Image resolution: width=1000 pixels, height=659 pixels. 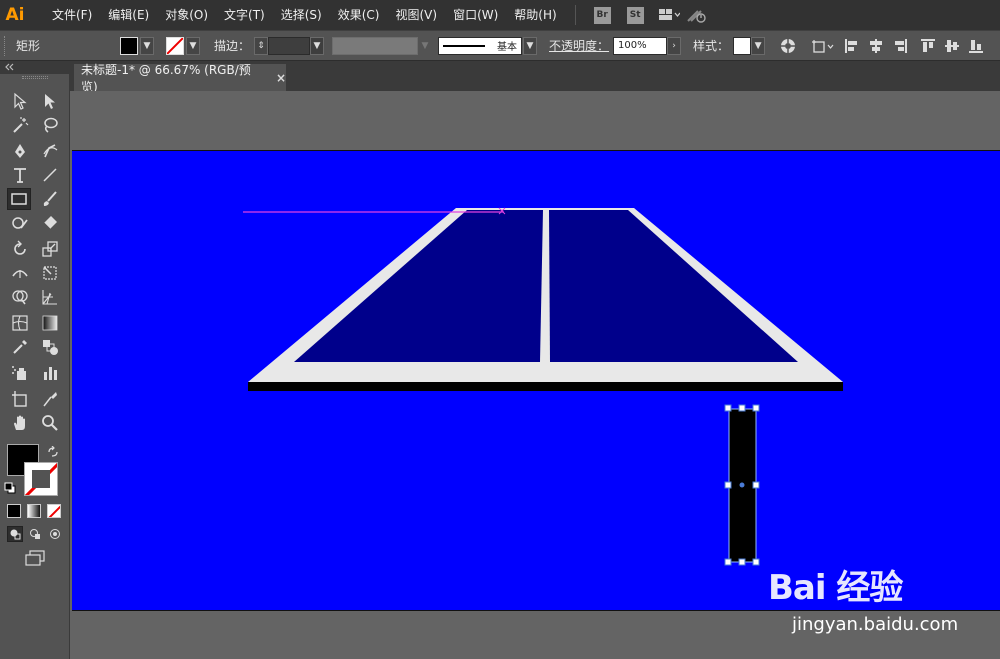 What do you see at coordinates (35, 559) in the screenshot?
I see `screen-mode-icon` at bounding box center [35, 559].